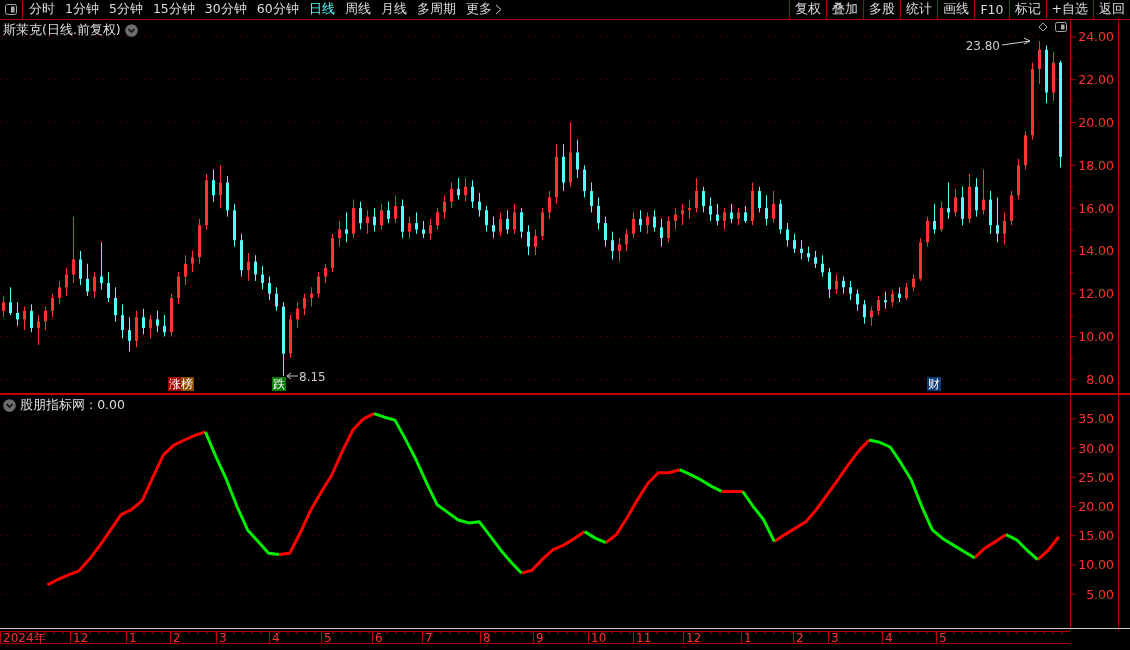 The width and height of the screenshot is (1130, 650). What do you see at coordinates (1096, 336) in the screenshot?
I see `price-axis-label: 10.00` at bounding box center [1096, 336].